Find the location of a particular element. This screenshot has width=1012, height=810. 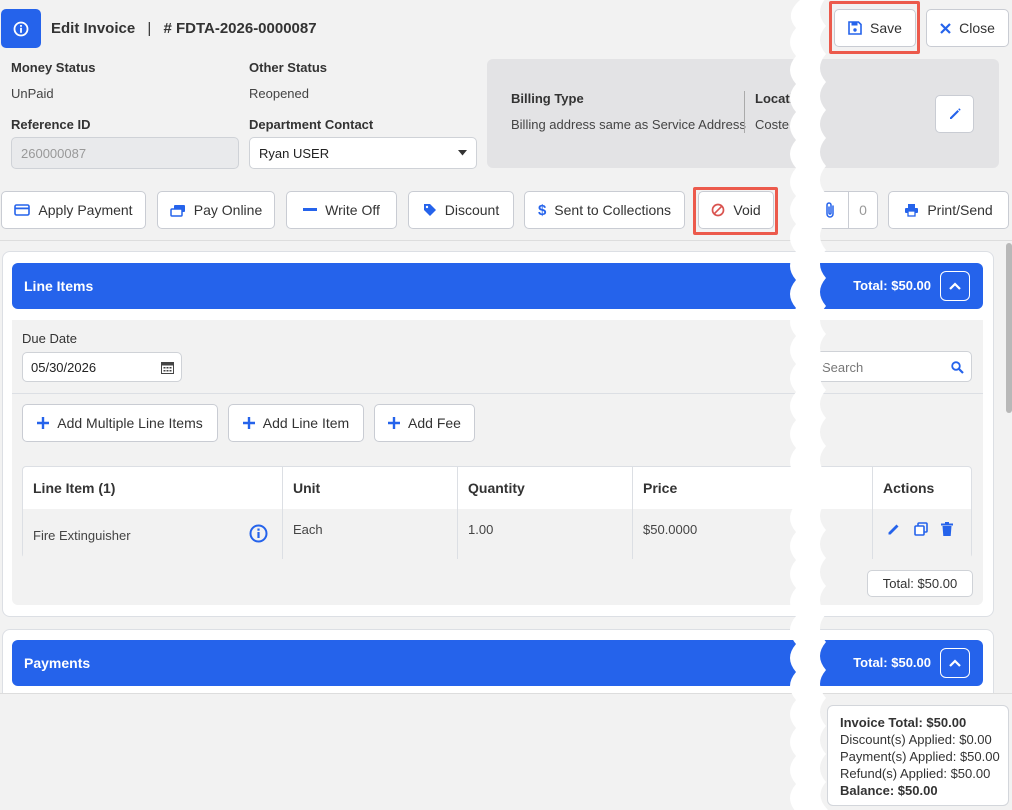

summary-discounts: Discount(s) Applied: $0.00 is located at coordinates (916, 739).